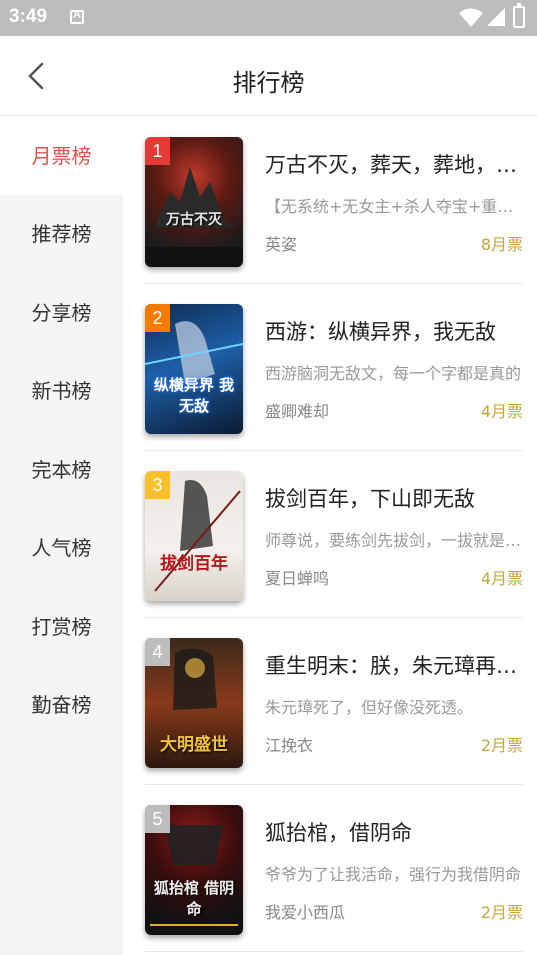 Image resolution: width=537 pixels, height=955 pixels. What do you see at coordinates (394, 665) in the screenshot?
I see `book-title: 重生明末：朕，朱元璋再创大明盛世` at bounding box center [394, 665].